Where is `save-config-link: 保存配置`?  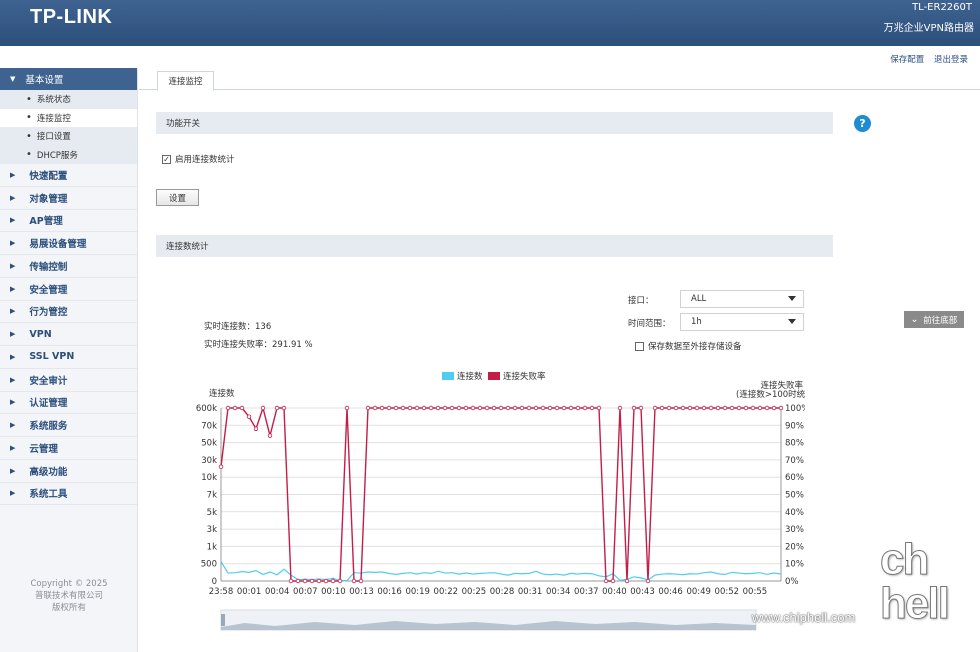 save-config-link: 保存配置 is located at coordinates (907, 60).